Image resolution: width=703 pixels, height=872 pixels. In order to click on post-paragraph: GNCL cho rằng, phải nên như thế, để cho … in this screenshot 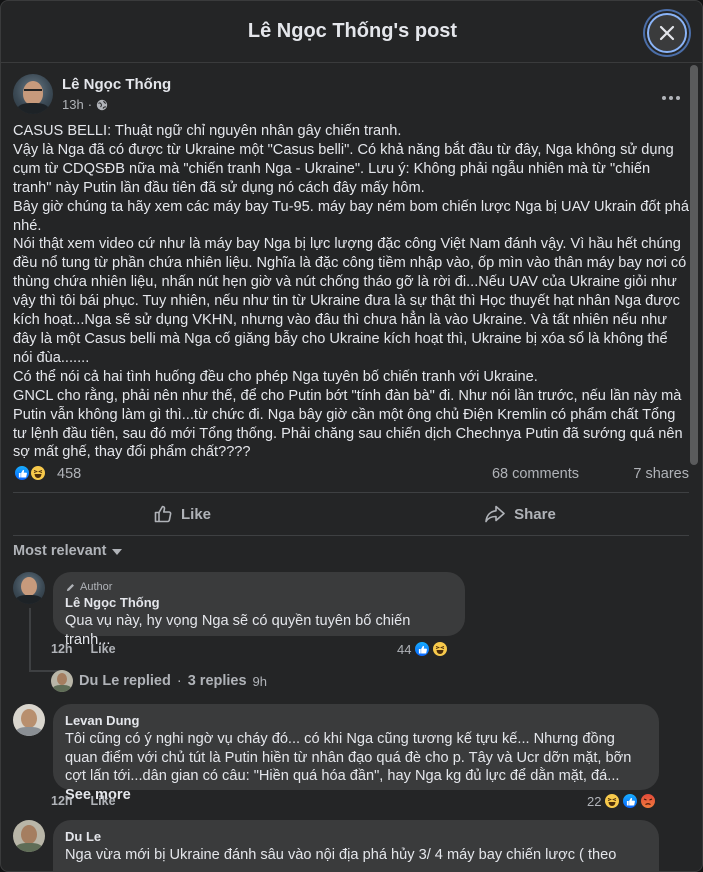, I will do `click(348, 424)`.